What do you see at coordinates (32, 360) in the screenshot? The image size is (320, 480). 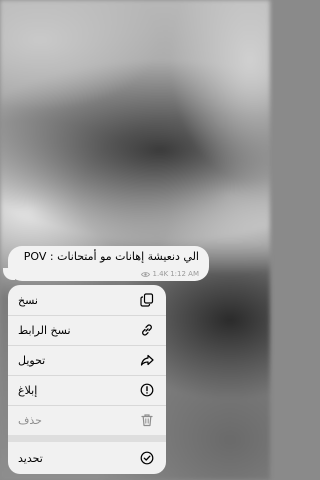 I see `menu-item-label: تحويل` at bounding box center [32, 360].